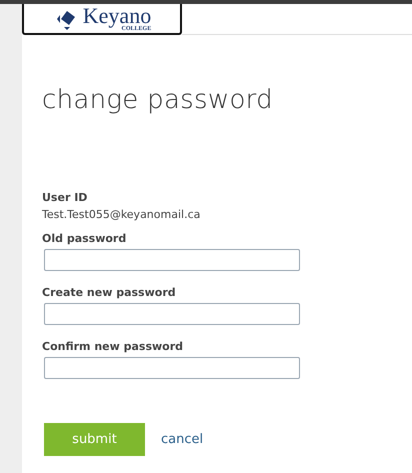 This screenshot has height=473, width=412. What do you see at coordinates (65, 197) in the screenshot?
I see `field-label: User ID` at bounding box center [65, 197].